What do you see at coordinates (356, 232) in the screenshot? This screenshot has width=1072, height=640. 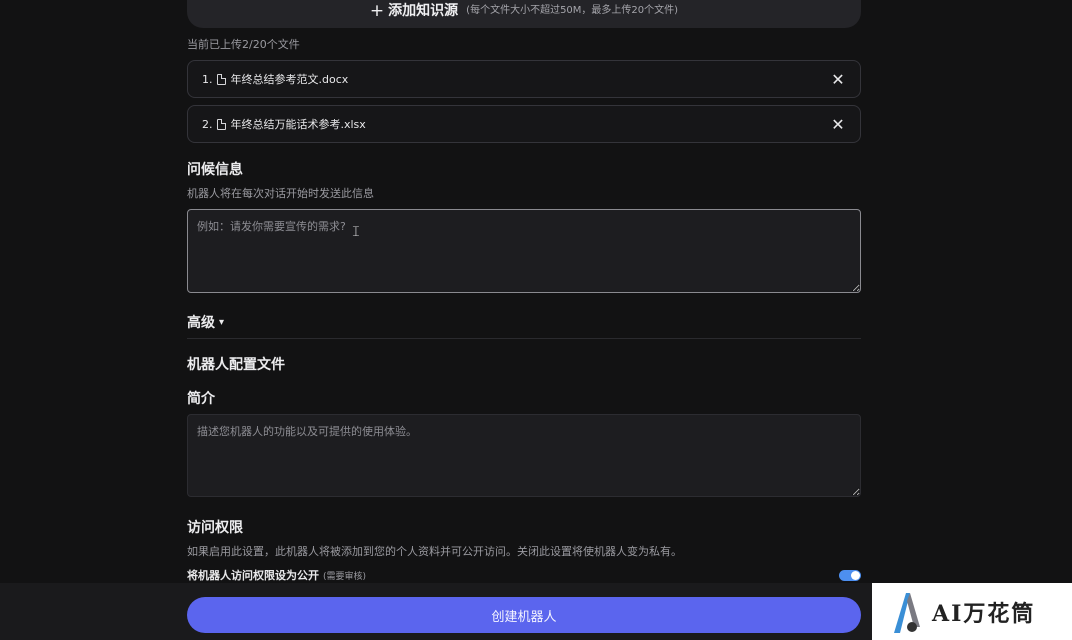 I see `text-cursor-icon: 𝙸` at bounding box center [356, 232].